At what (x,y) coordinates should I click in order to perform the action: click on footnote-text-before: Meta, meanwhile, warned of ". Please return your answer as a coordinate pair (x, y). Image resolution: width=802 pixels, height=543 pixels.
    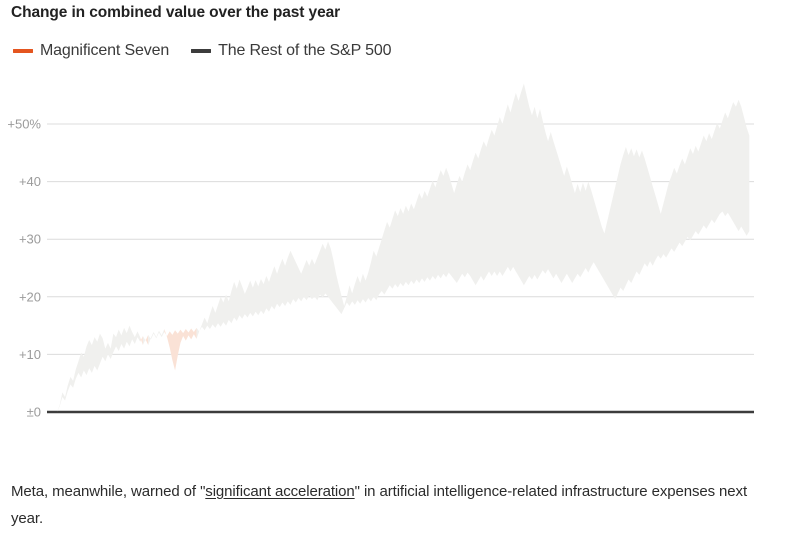
    Looking at the image, I should click on (108, 491).